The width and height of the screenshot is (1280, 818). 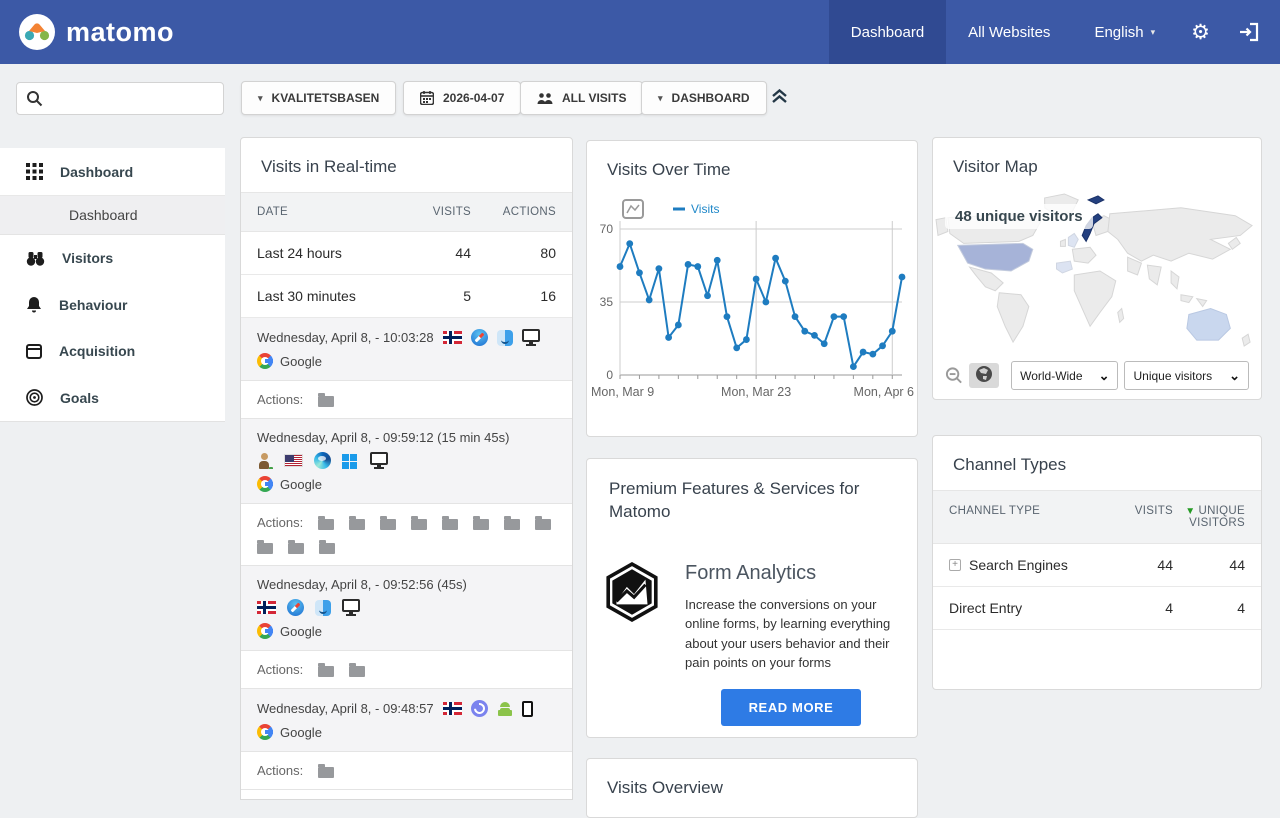 I want to click on visit-datetime: Wednesday, April 8, - 10:03:28, so click(x=345, y=337).